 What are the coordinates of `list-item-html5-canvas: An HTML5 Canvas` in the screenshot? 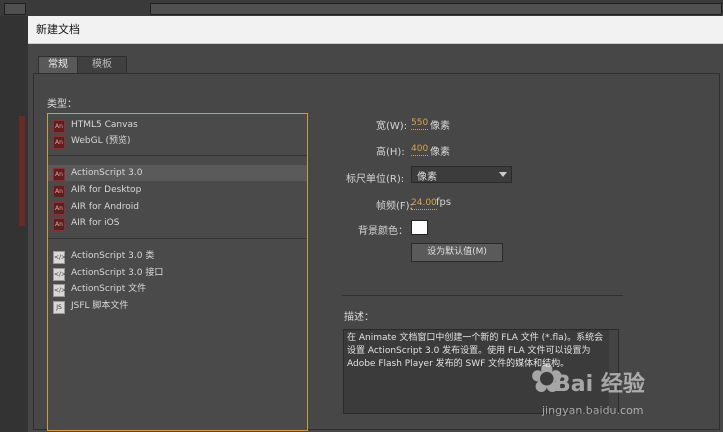 It's located at (177, 125).